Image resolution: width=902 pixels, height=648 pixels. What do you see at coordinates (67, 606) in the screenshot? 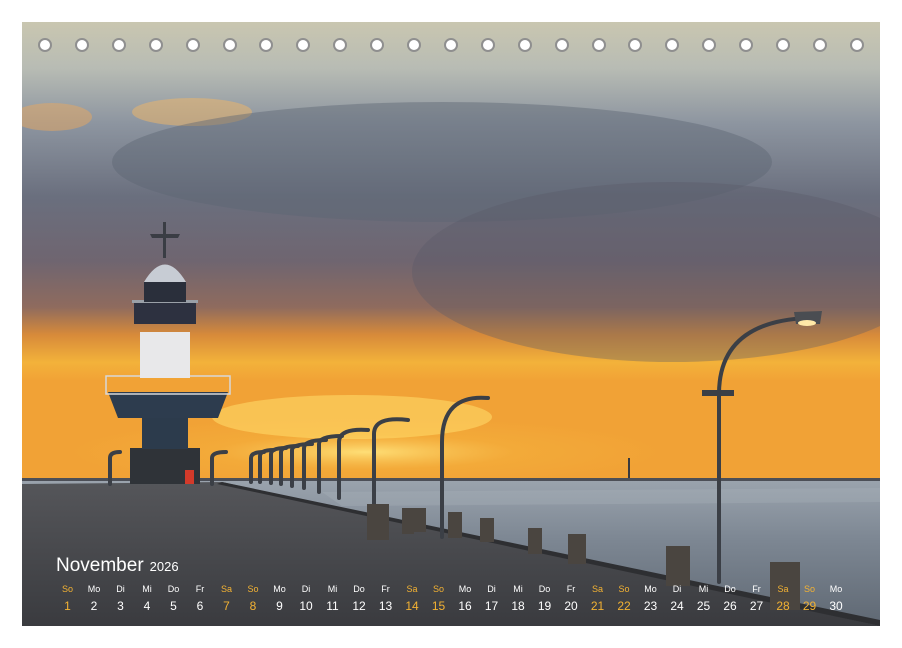
I see `day-number: 1` at bounding box center [67, 606].